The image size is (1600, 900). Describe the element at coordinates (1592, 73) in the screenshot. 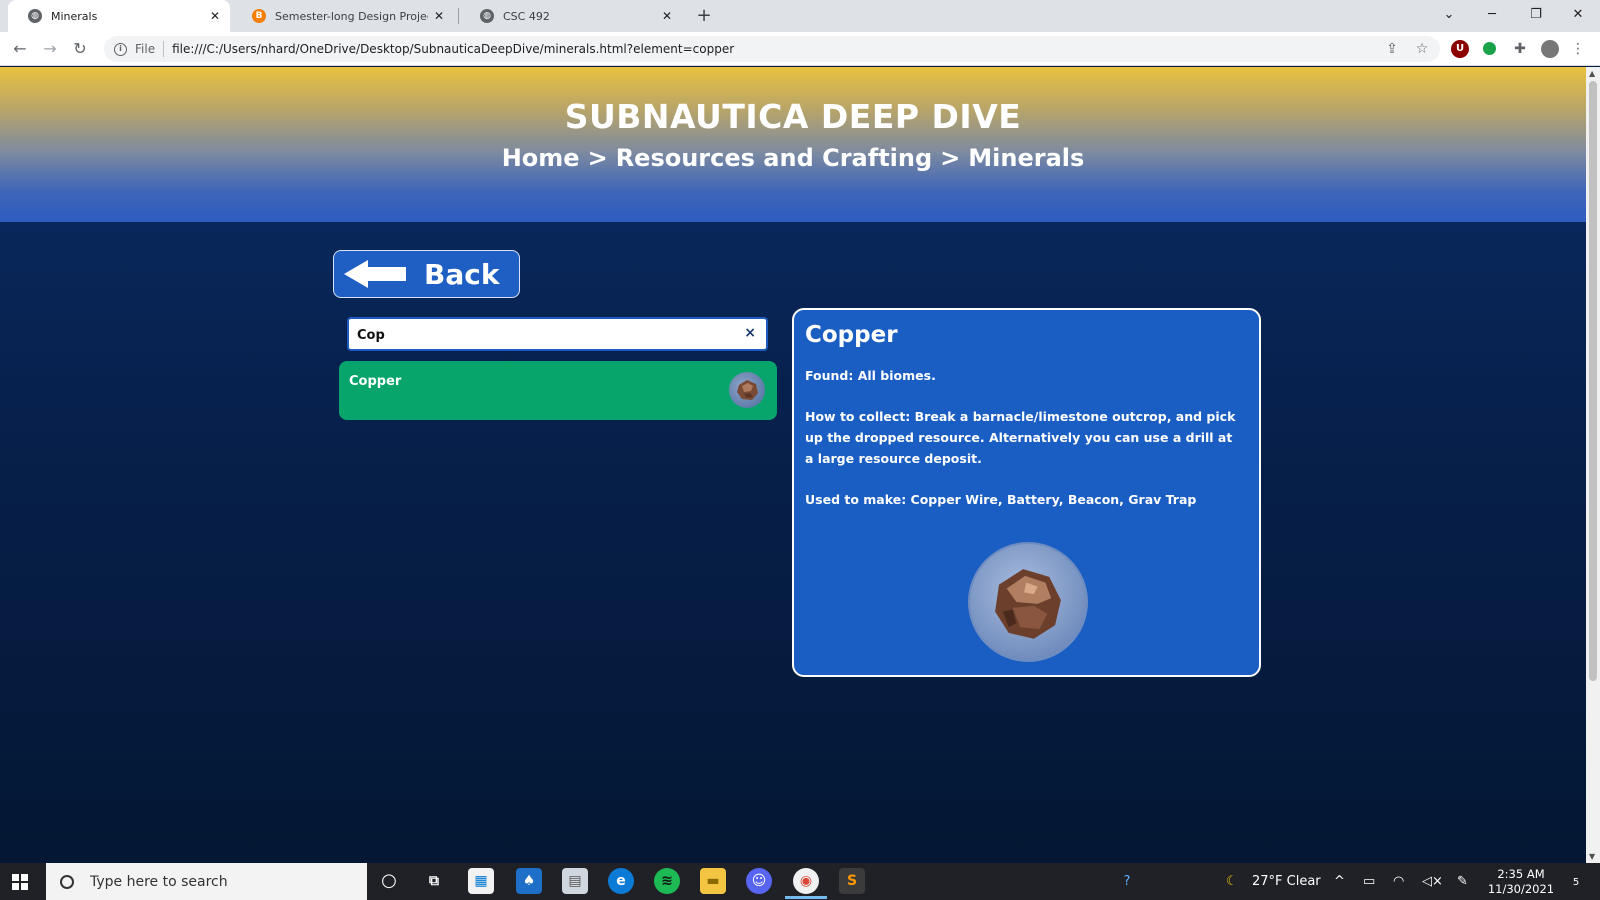

I see `scroll-up-icon: ▲` at that location.